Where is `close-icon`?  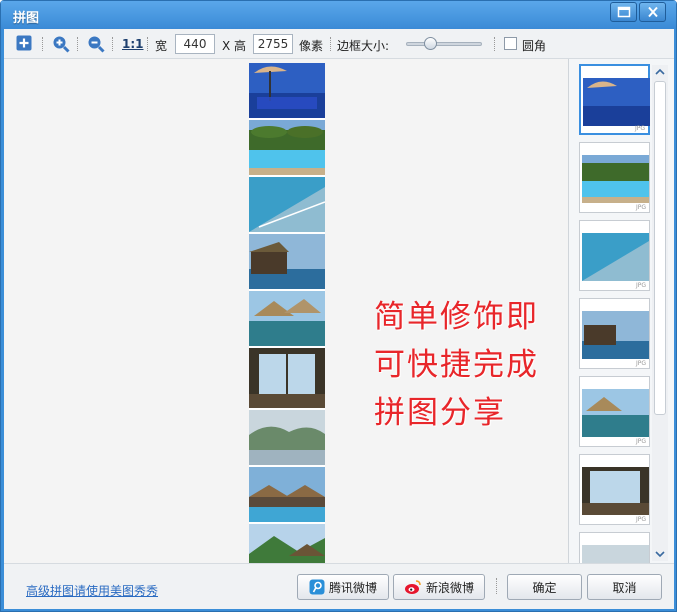
close-icon is located at coordinates (653, 12).